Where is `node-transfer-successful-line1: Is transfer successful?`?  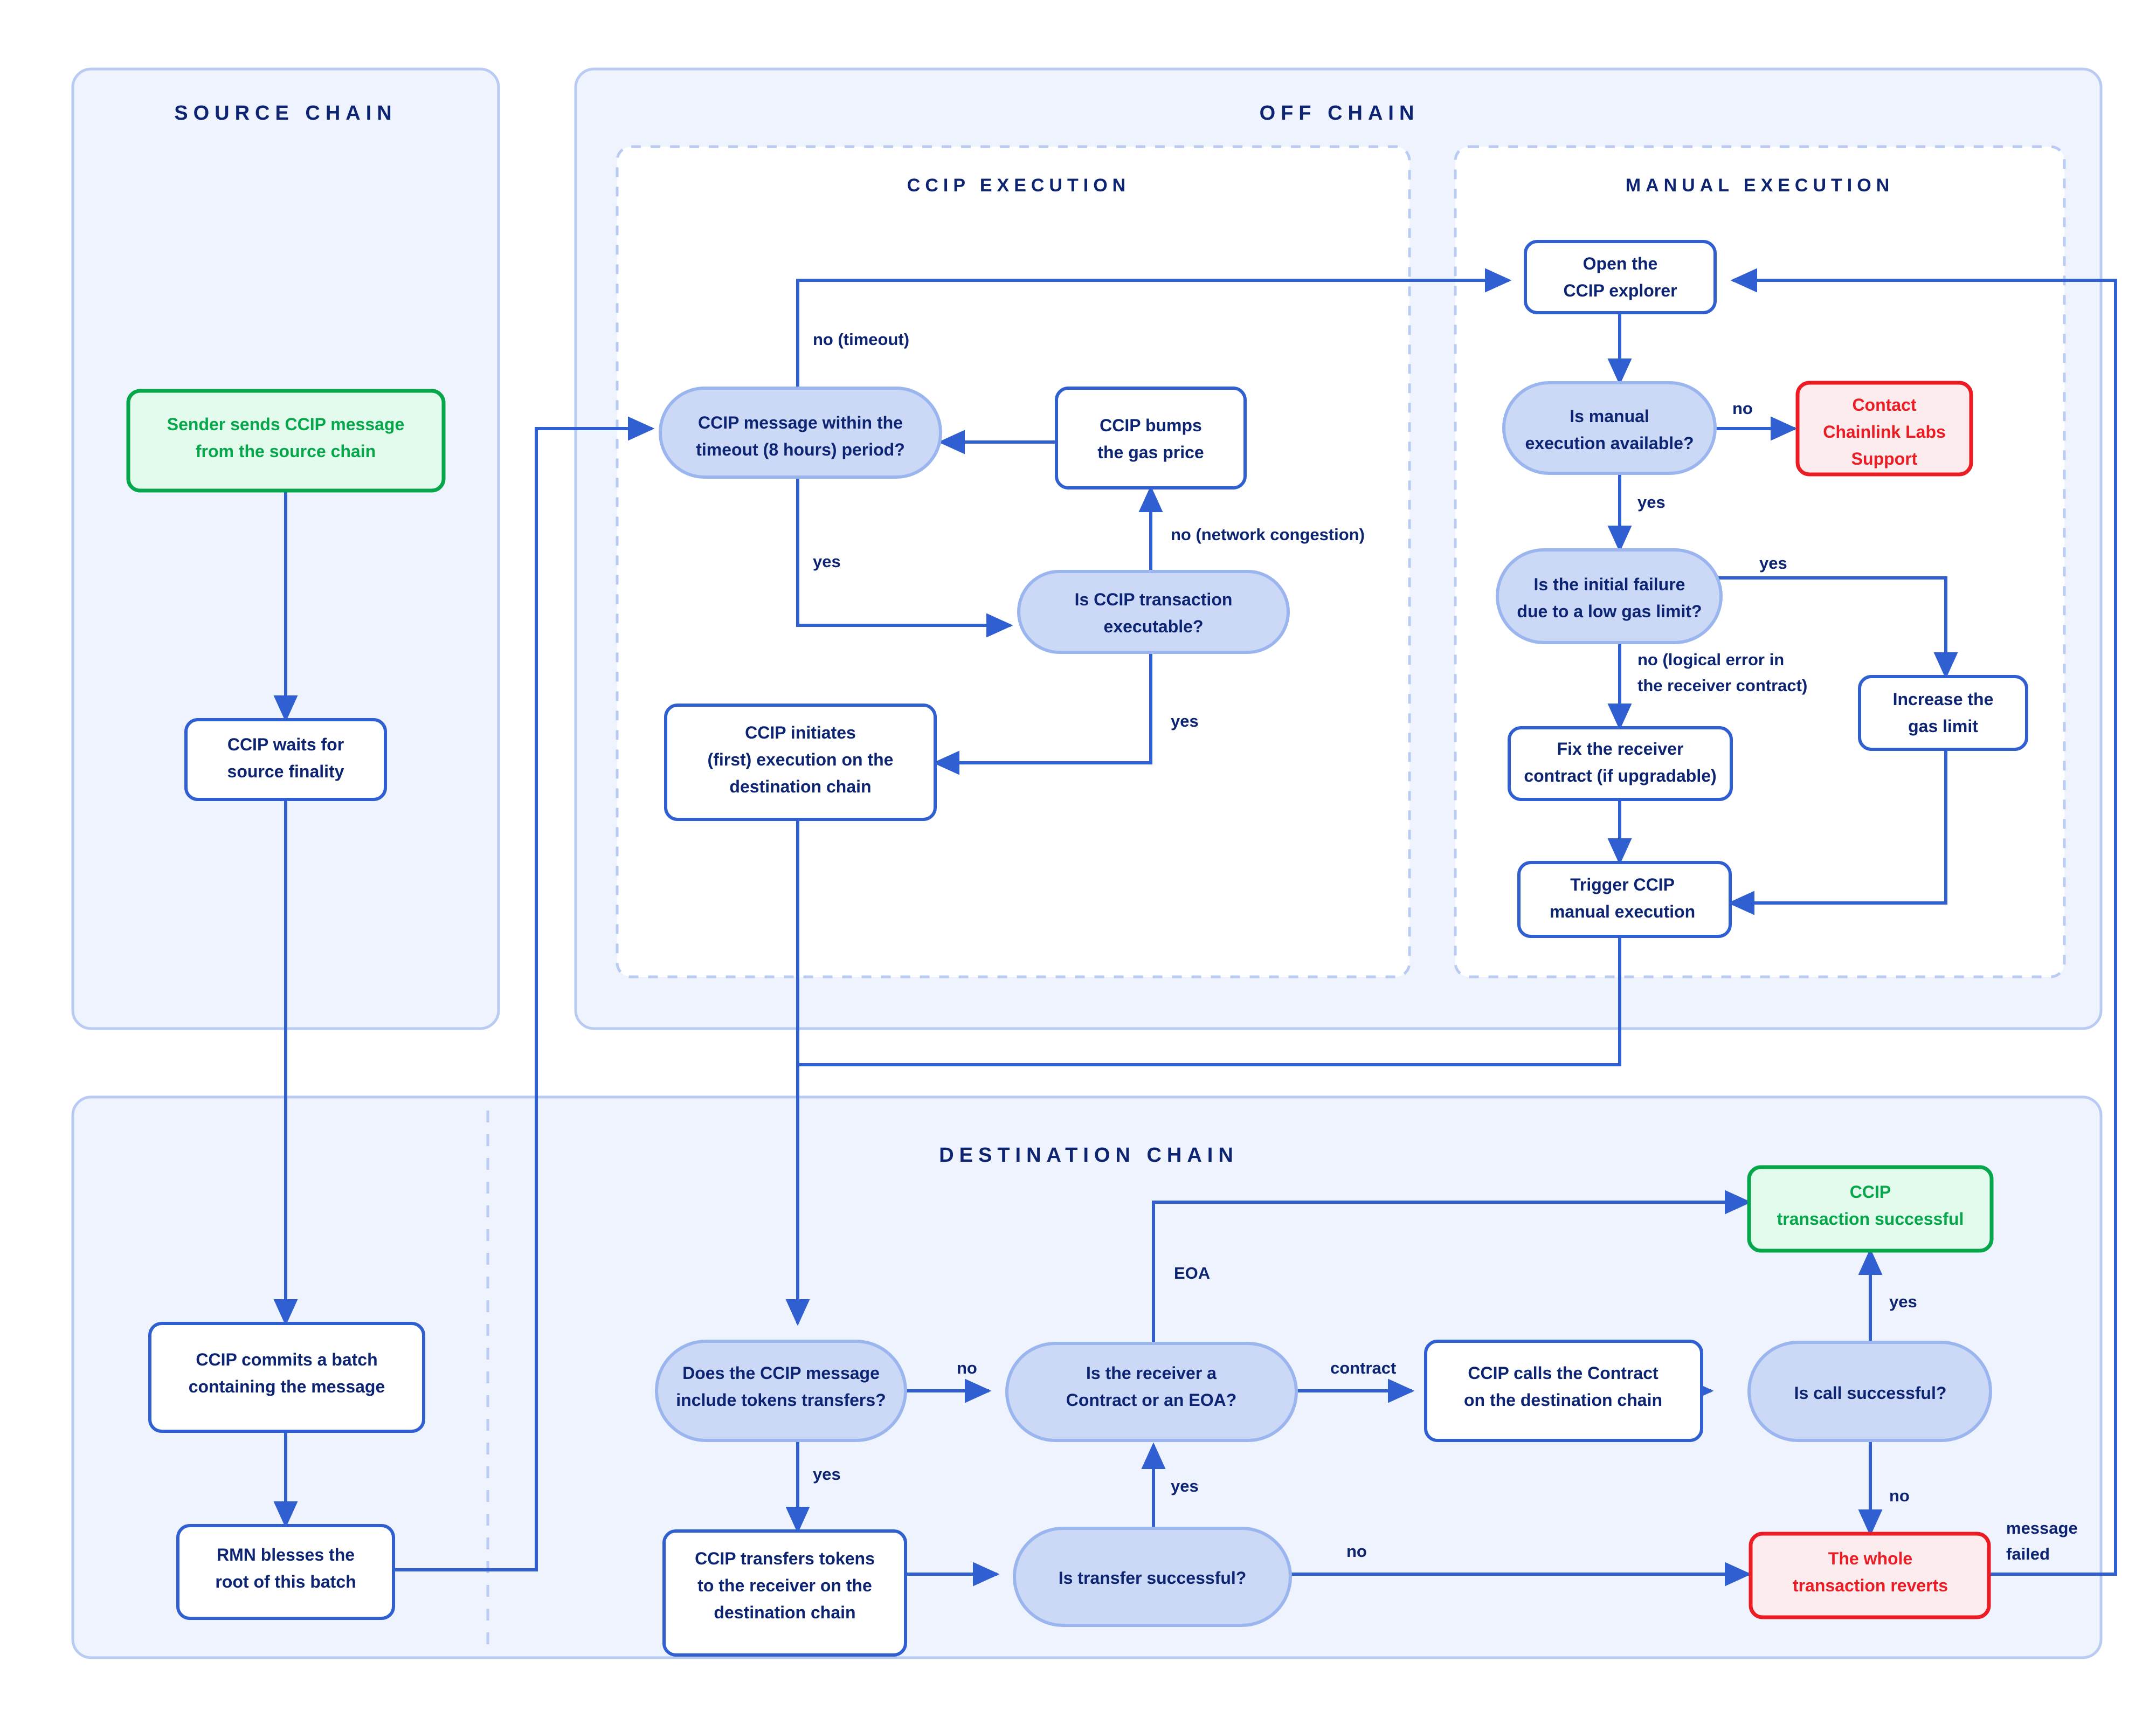 node-transfer-successful-line1: Is transfer successful? is located at coordinates (1153, 1578).